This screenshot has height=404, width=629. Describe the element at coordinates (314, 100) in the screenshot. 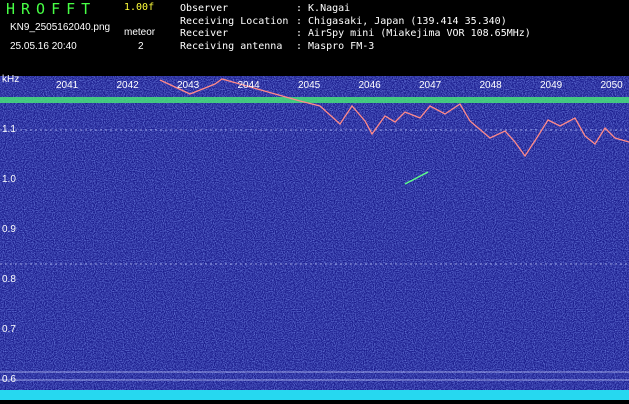

I see `carrier-band` at that location.